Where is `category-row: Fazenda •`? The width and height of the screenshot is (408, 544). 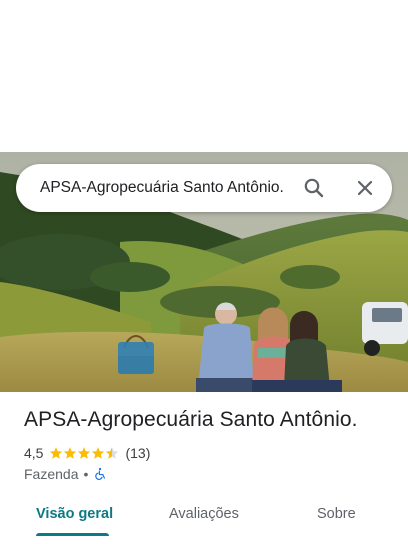
category-row: Fazenda • is located at coordinates (65, 474).